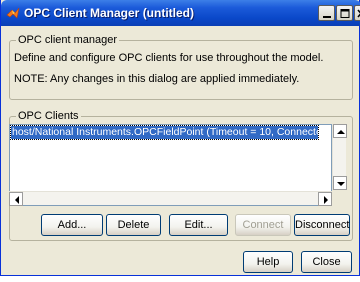 This screenshot has height=282, width=360. I want to click on horizontal-scrollbar, so click(170, 198).